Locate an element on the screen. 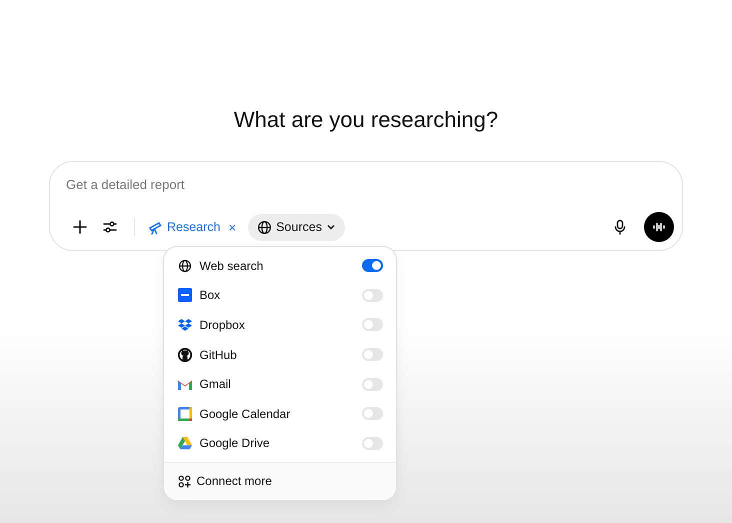 The width and height of the screenshot is (732, 523). gmail-logo-icon is located at coordinates (185, 384).